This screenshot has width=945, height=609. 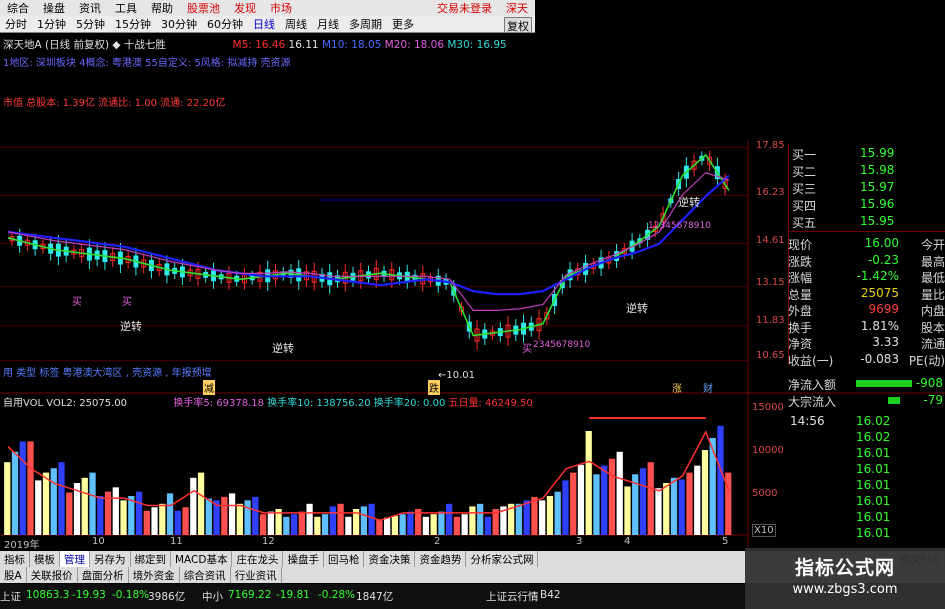 I want to click on news-ticker: 上证云行情, so click(x=512, y=596).